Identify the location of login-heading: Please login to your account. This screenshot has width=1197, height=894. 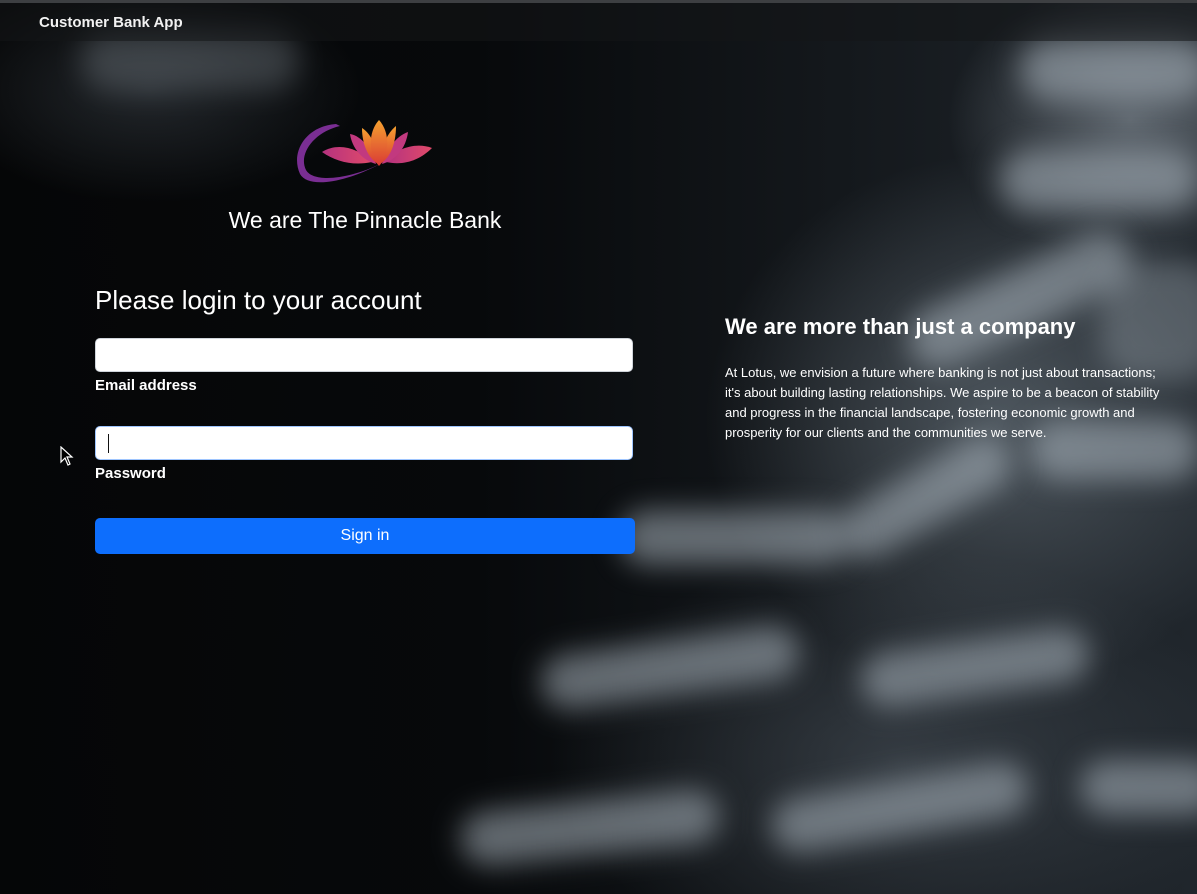
(258, 300).